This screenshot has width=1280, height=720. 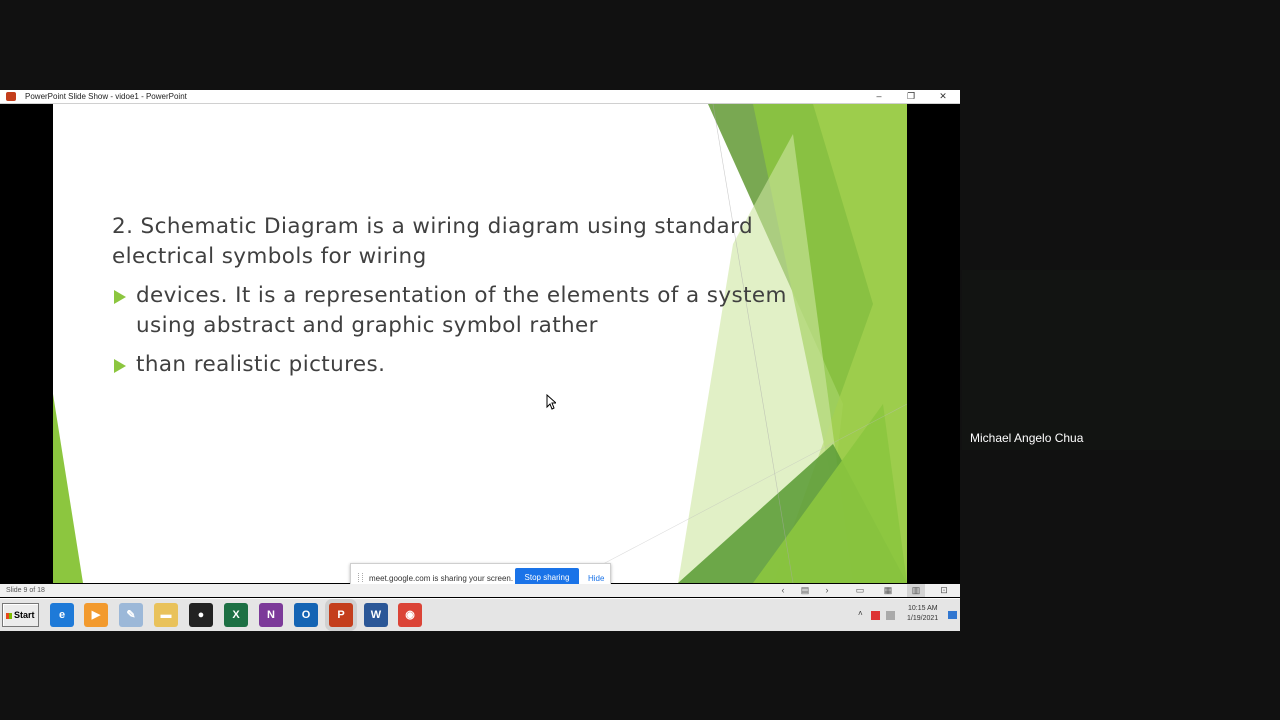 What do you see at coordinates (827, 590) in the screenshot?
I see `next-slide-button: ›` at bounding box center [827, 590].